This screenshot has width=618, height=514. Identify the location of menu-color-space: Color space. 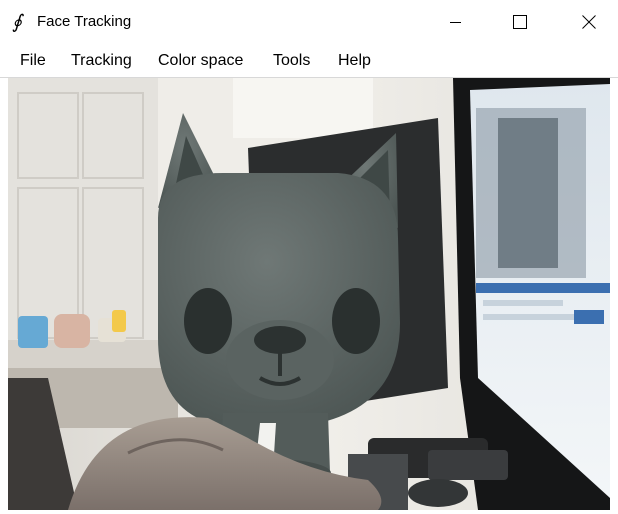
(200, 61).